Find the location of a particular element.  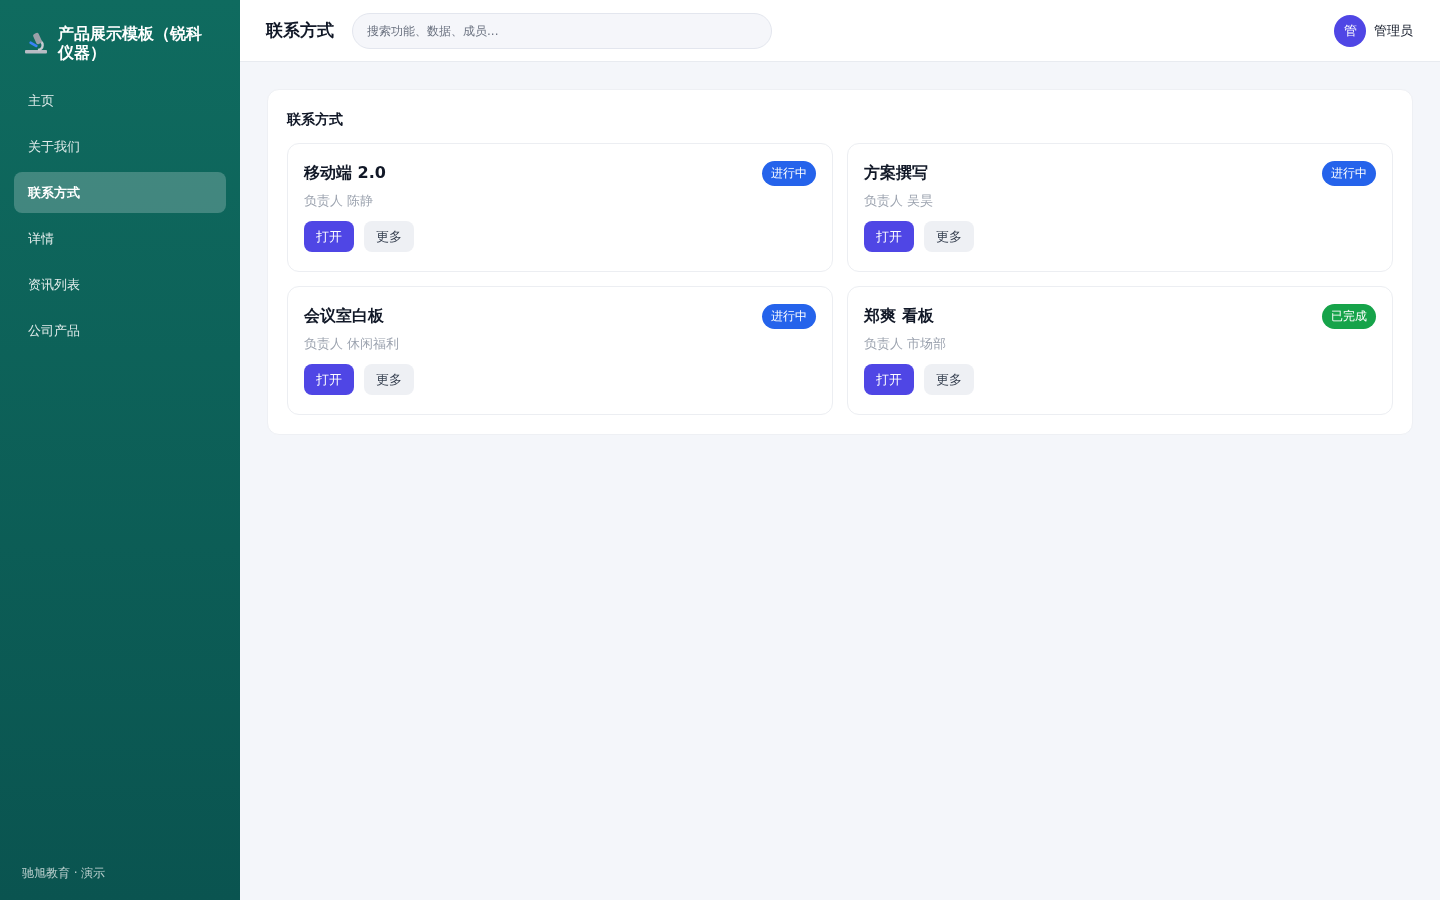

nav-item: 资讯列表 is located at coordinates (120, 284).